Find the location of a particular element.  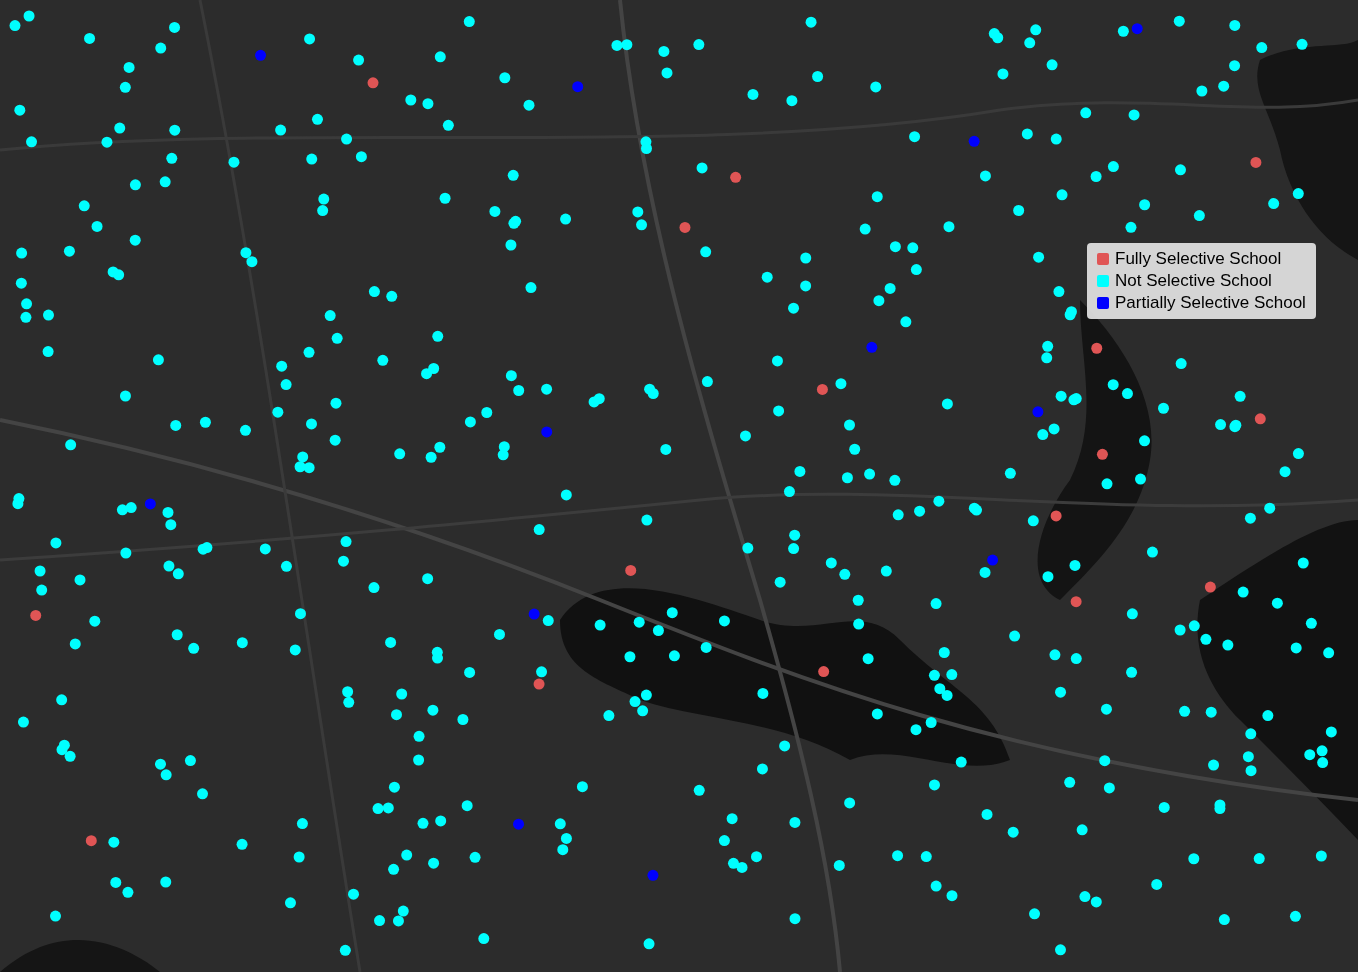

legend-label: Not Selective School is located at coordinates (1193, 281).